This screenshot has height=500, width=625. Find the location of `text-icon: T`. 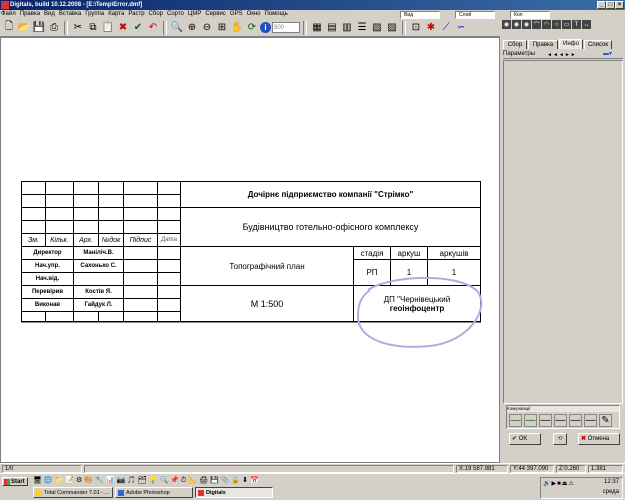

text-icon: T is located at coordinates (576, 24).